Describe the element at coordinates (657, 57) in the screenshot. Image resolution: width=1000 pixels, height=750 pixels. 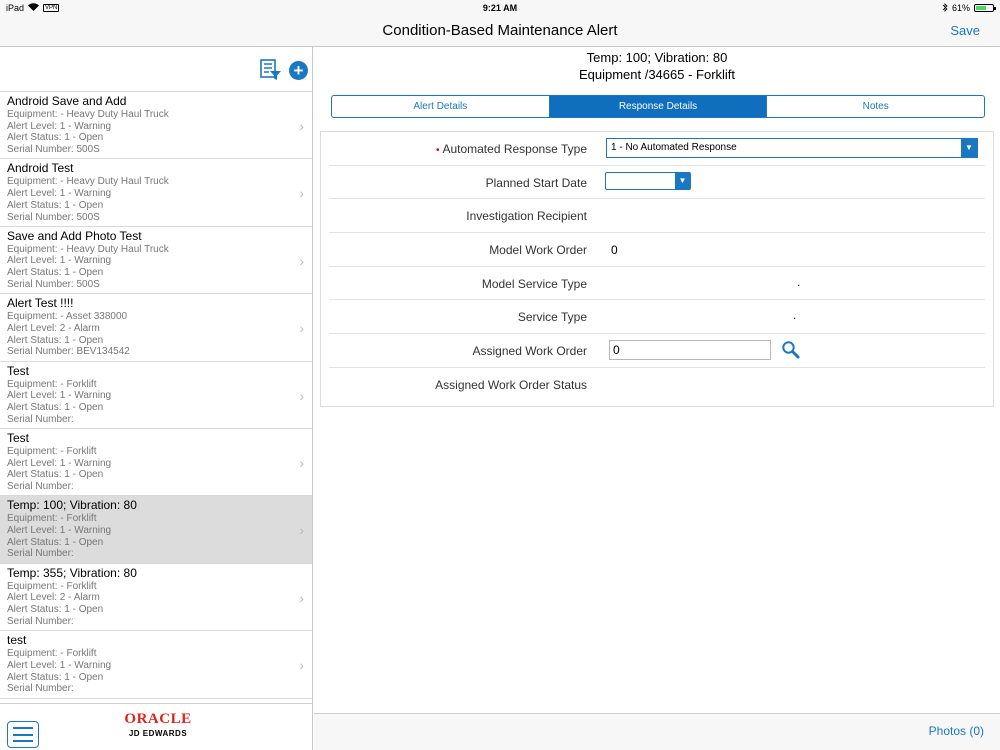
I see `detail-alert-title: Temp: 100; Vibration: 80` at that location.